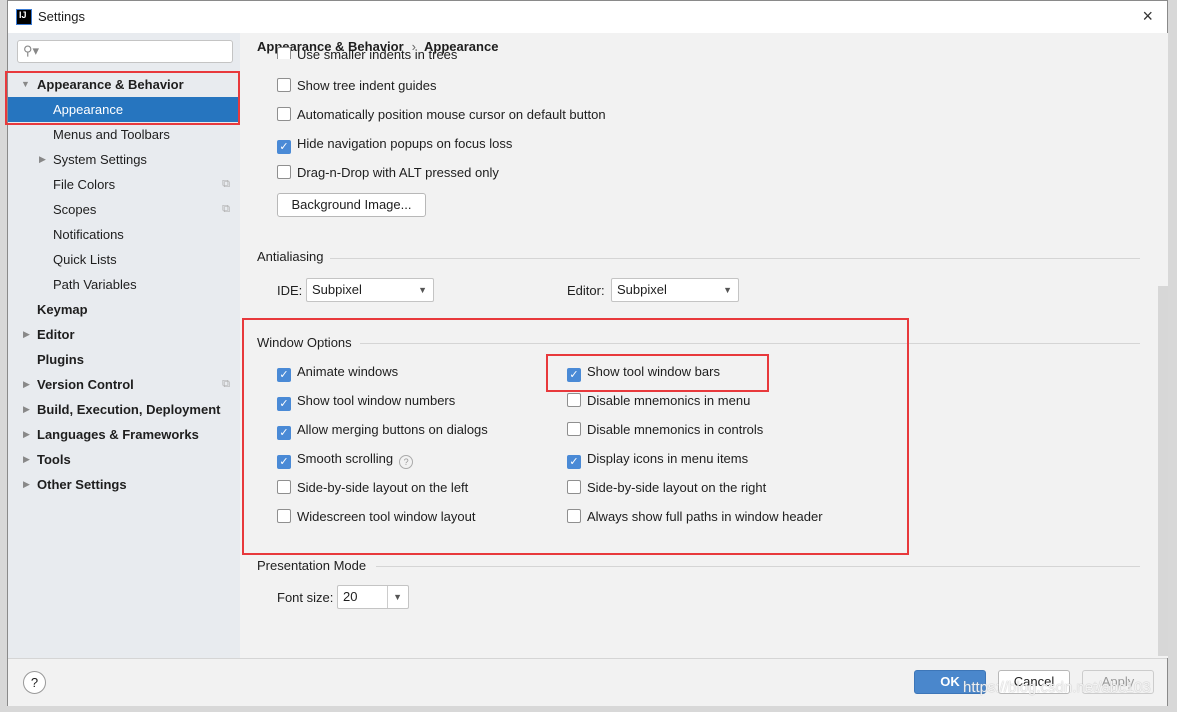 Image resolution: width=1177 pixels, height=712 pixels. I want to click on editor-antialiasing-select: Subpixel ▼, so click(675, 290).